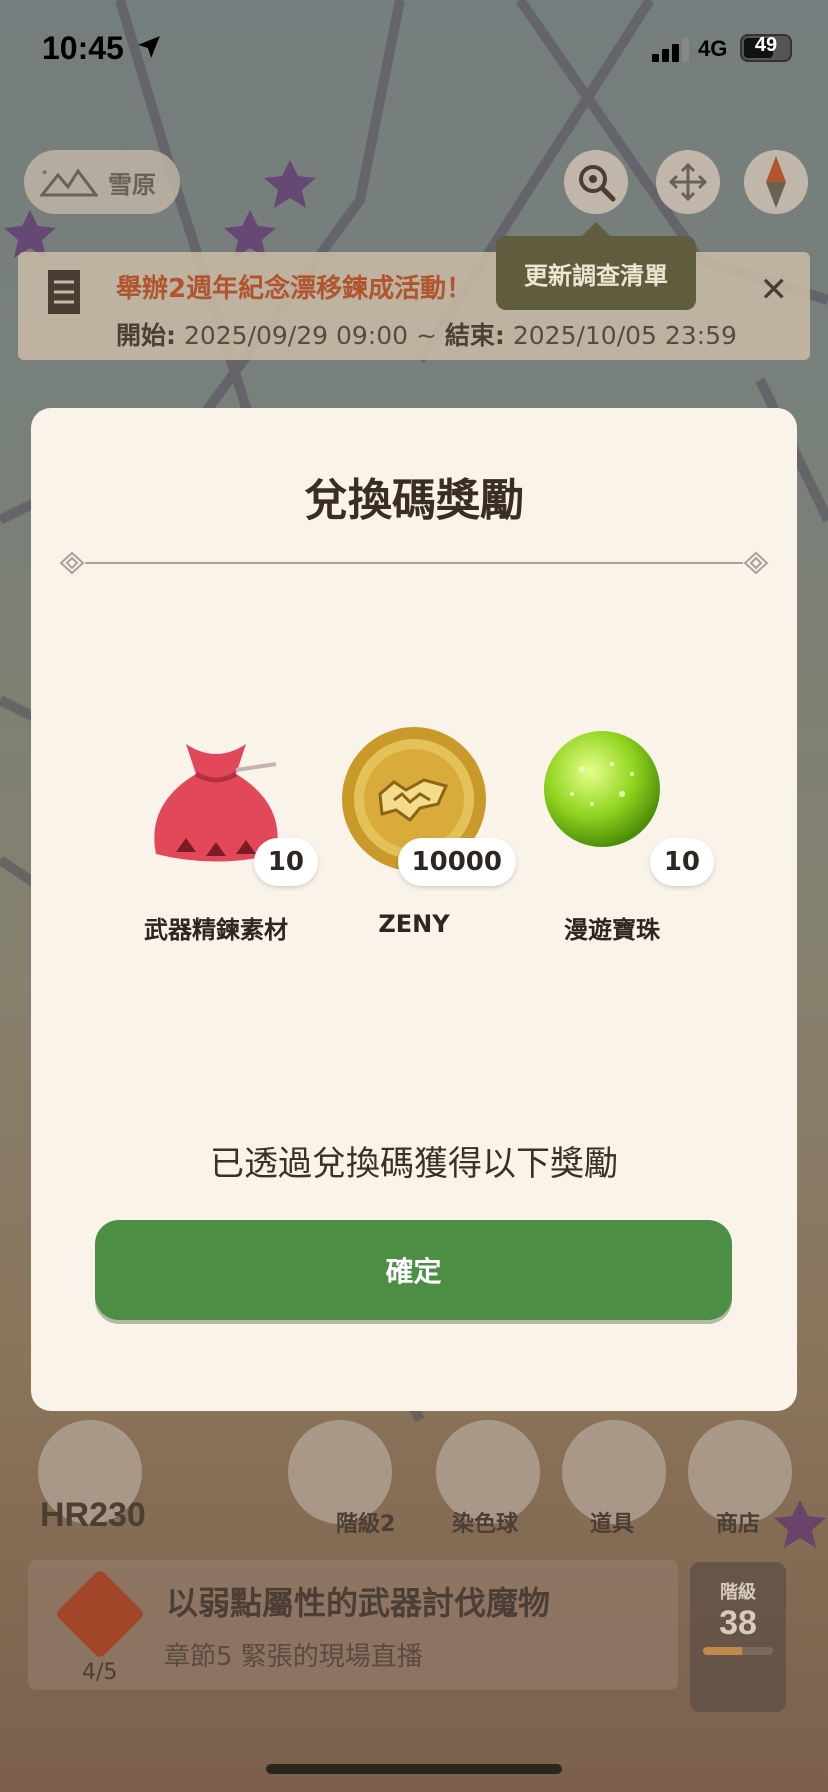 Image resolution: width=828 pixels, height=1792 pixels. Describe the element at coordinates (146, 335) in the screenshot. I see `event-start-label: 開始:` at that location.